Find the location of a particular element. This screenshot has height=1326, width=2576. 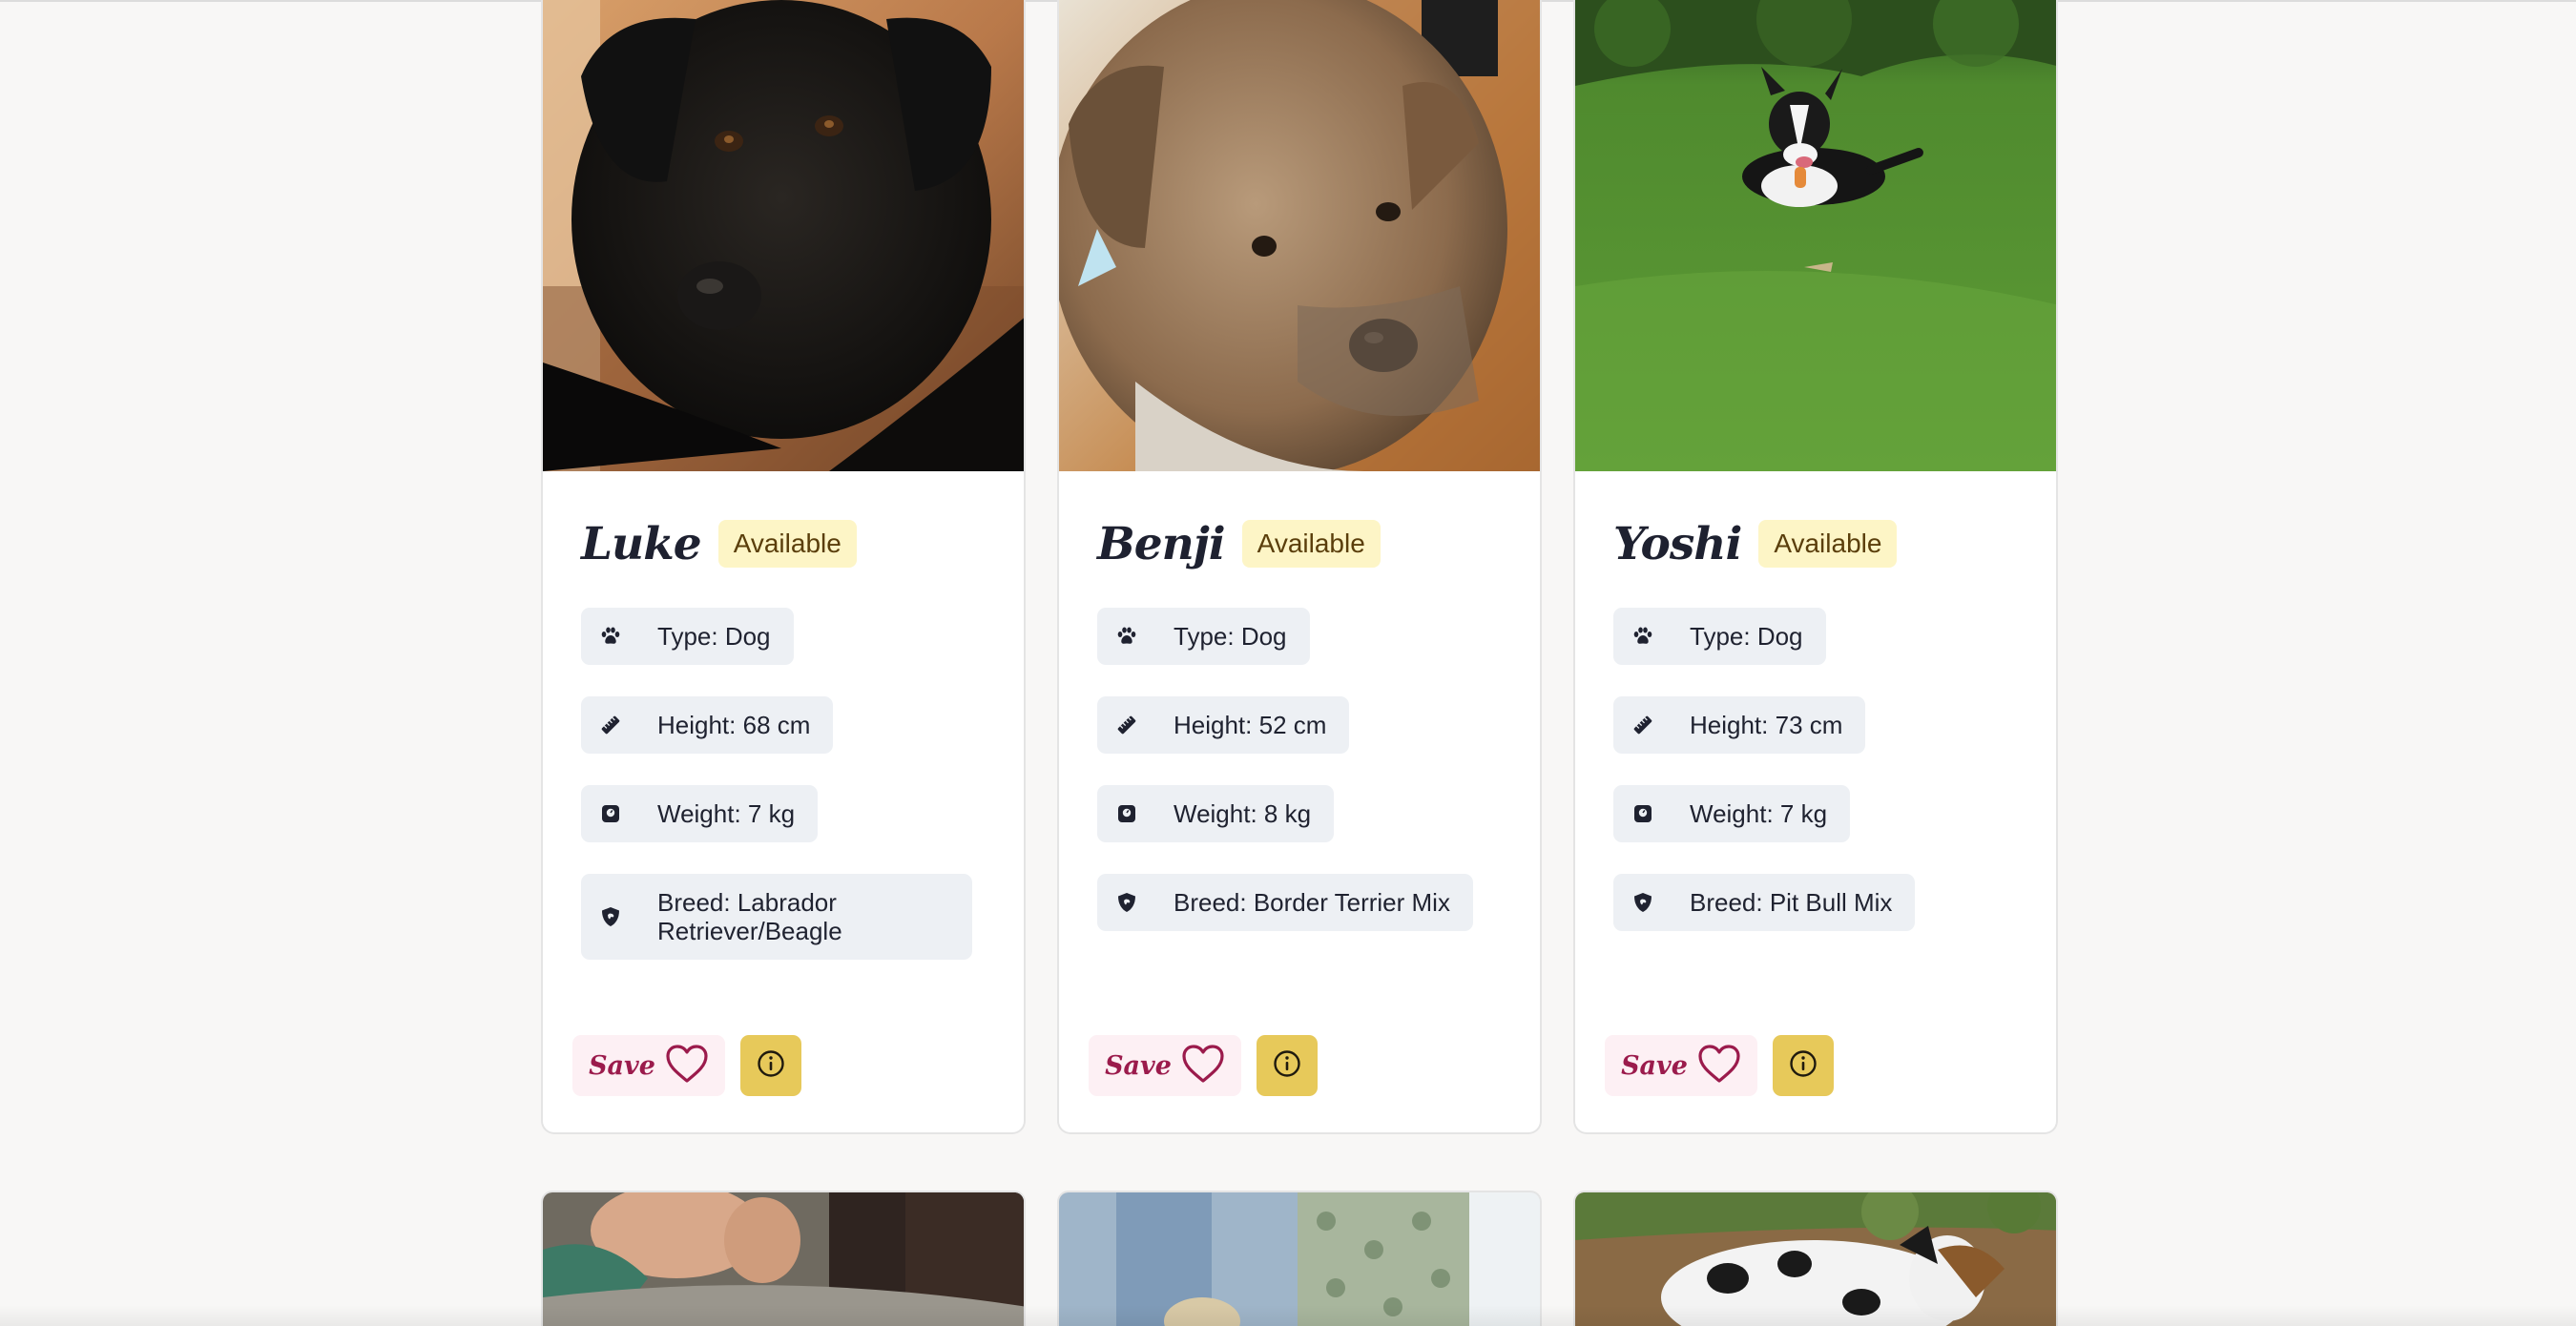

terrier-dog-photo is located at coordinates (1299, 236).